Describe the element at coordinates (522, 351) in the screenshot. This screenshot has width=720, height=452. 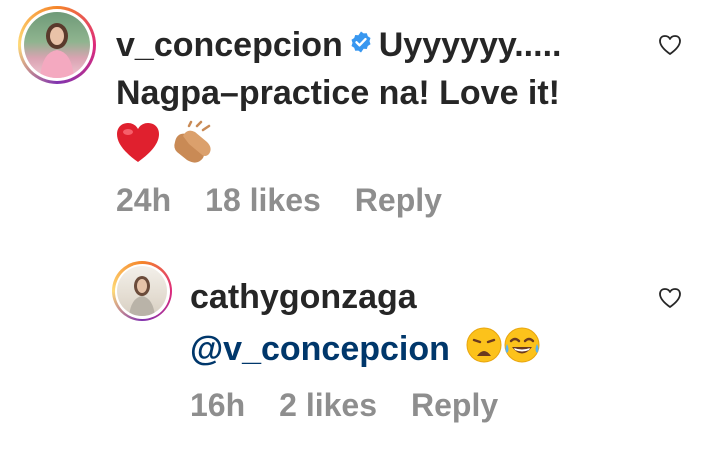
I see `tears-of-joy-face-icon` at that location.